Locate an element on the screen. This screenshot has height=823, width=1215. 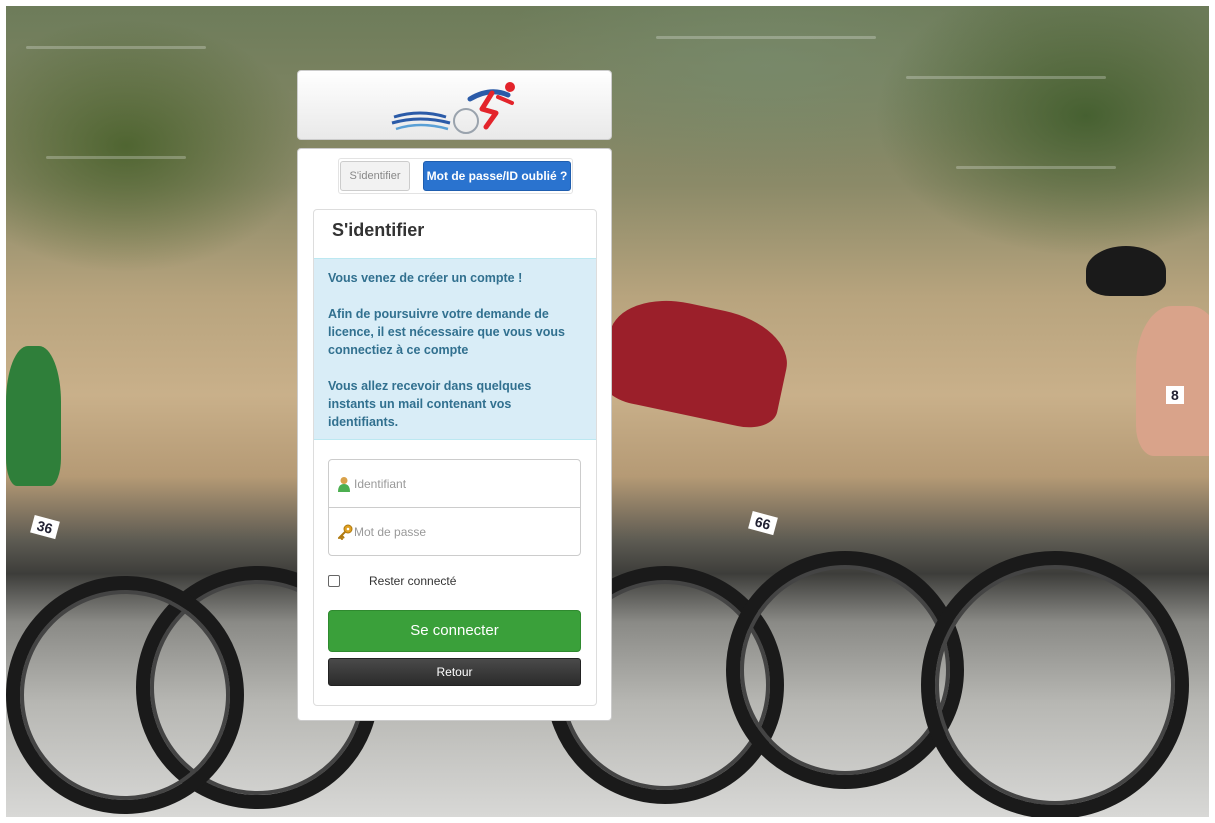
credentials-group: Identifiant Mot de passe is located at coordinates (454, 507).